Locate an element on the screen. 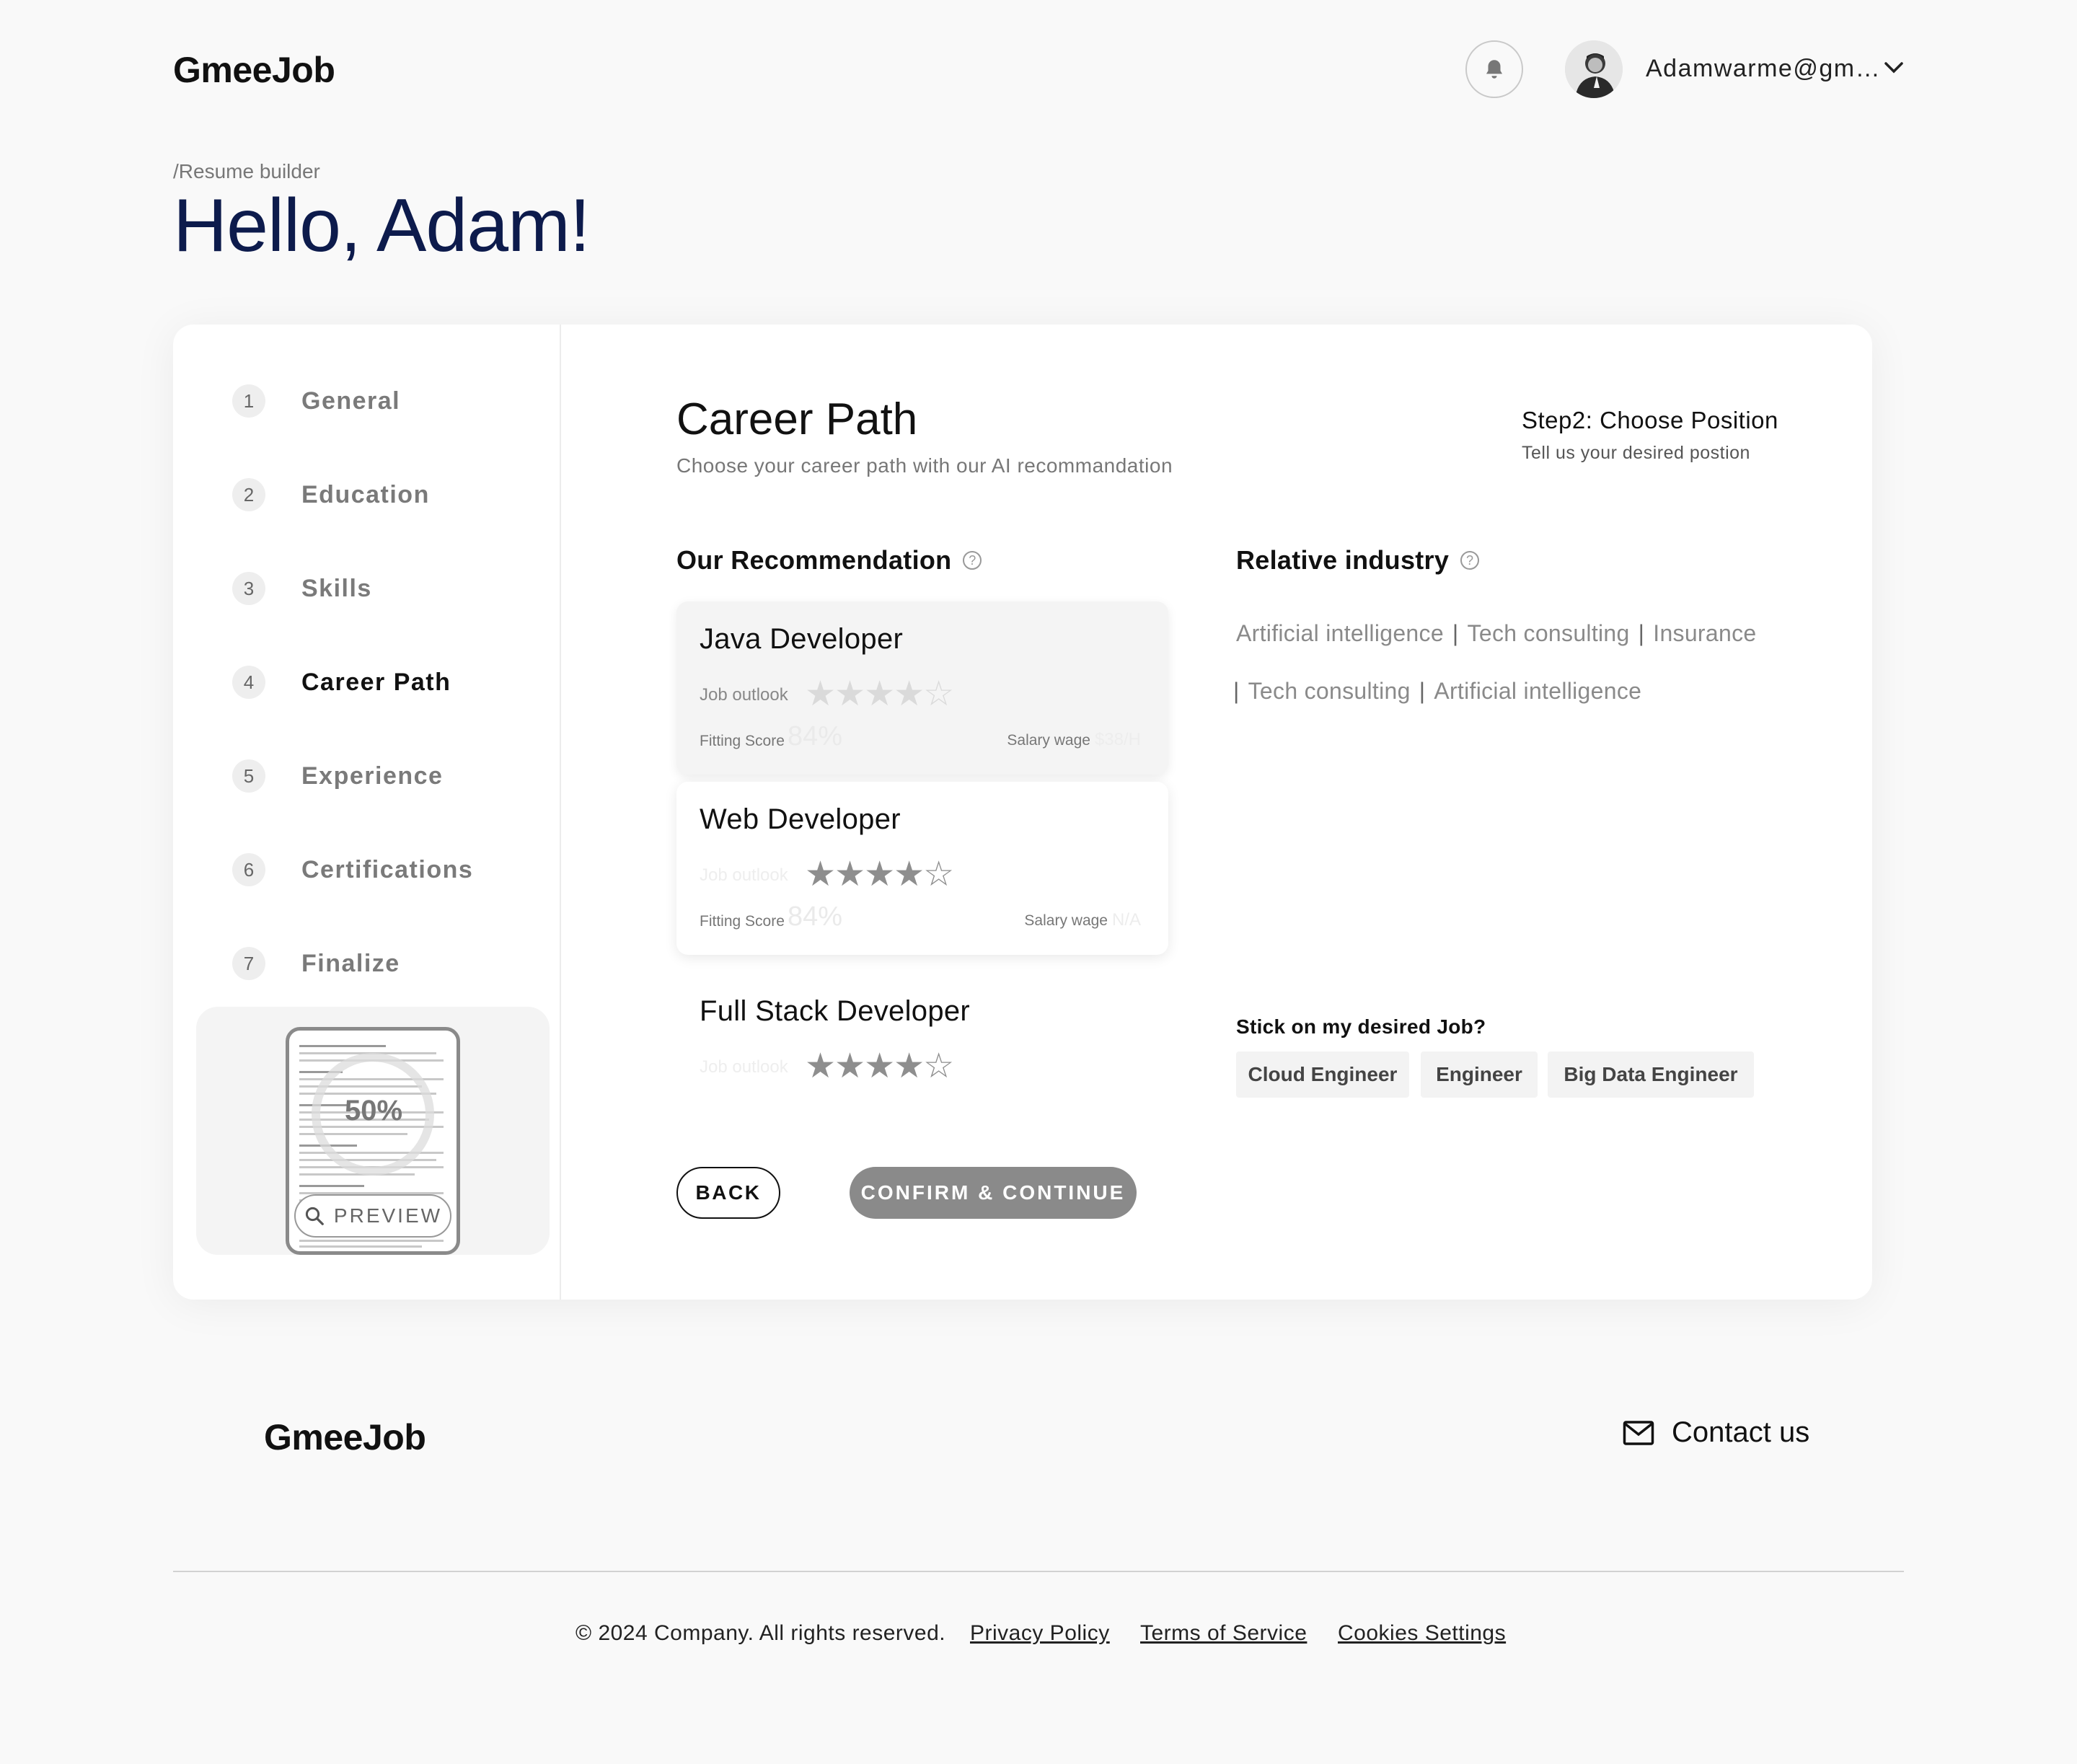 The height and width of the screenshot is (1764, 2077). footer-logo: GmeeJob is located at coordinates (345, 1437).